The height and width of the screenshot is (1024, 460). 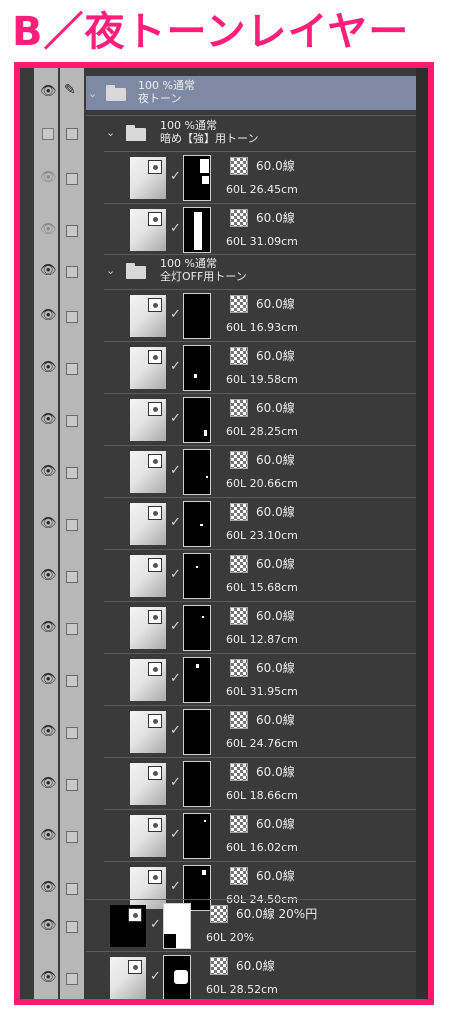 What do you see at coordinates (188, 125) in the screenshot?
I see `group-blend-label: 100 %通常` at bounding box center [188, 125].